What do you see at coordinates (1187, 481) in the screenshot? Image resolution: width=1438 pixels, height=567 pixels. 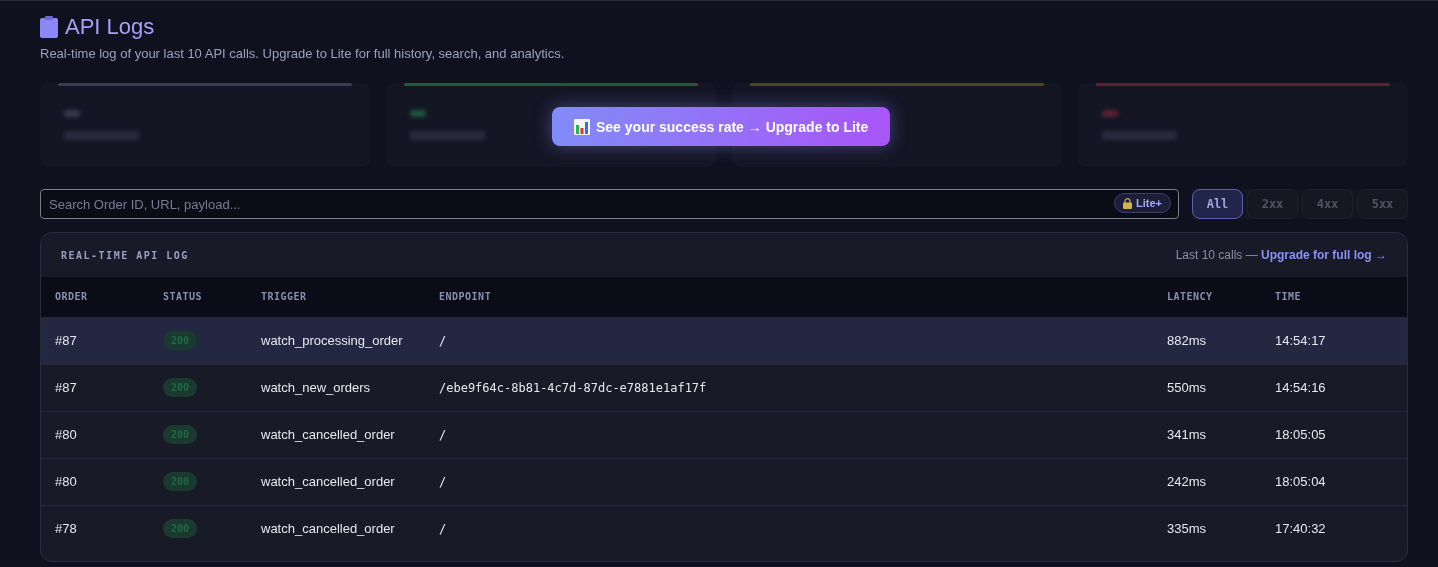 I see `table-cell: 242ms` at bounding box center [1187, 481].